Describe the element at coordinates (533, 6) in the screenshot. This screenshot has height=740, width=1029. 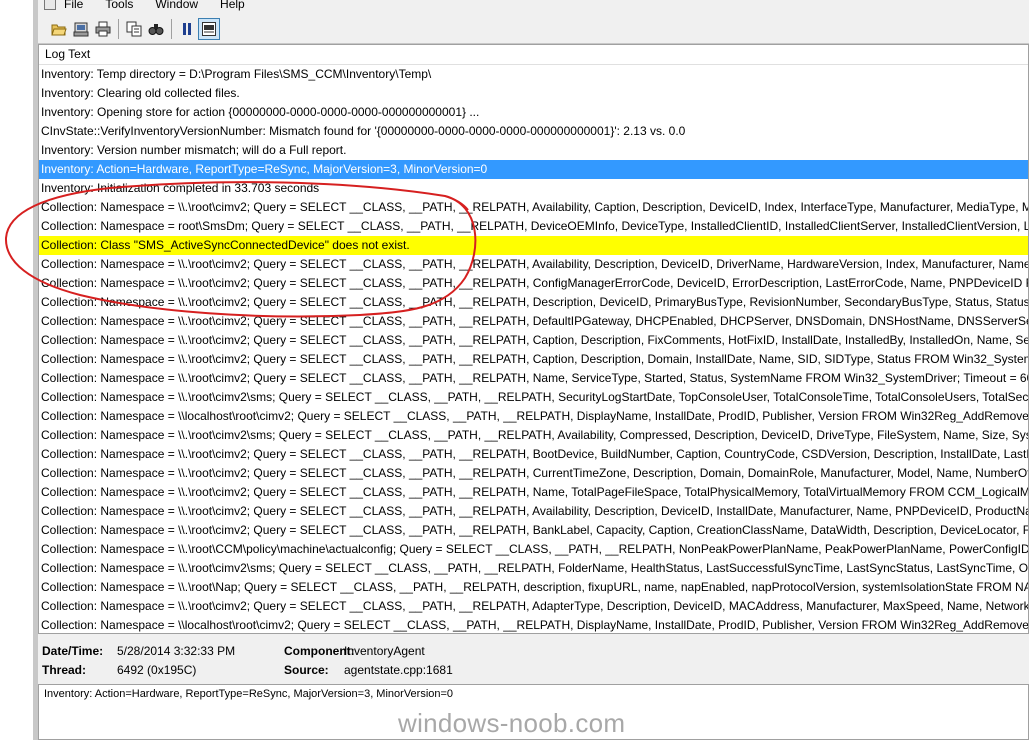
I see `menu-bar: File Tools Window Help` at that location.